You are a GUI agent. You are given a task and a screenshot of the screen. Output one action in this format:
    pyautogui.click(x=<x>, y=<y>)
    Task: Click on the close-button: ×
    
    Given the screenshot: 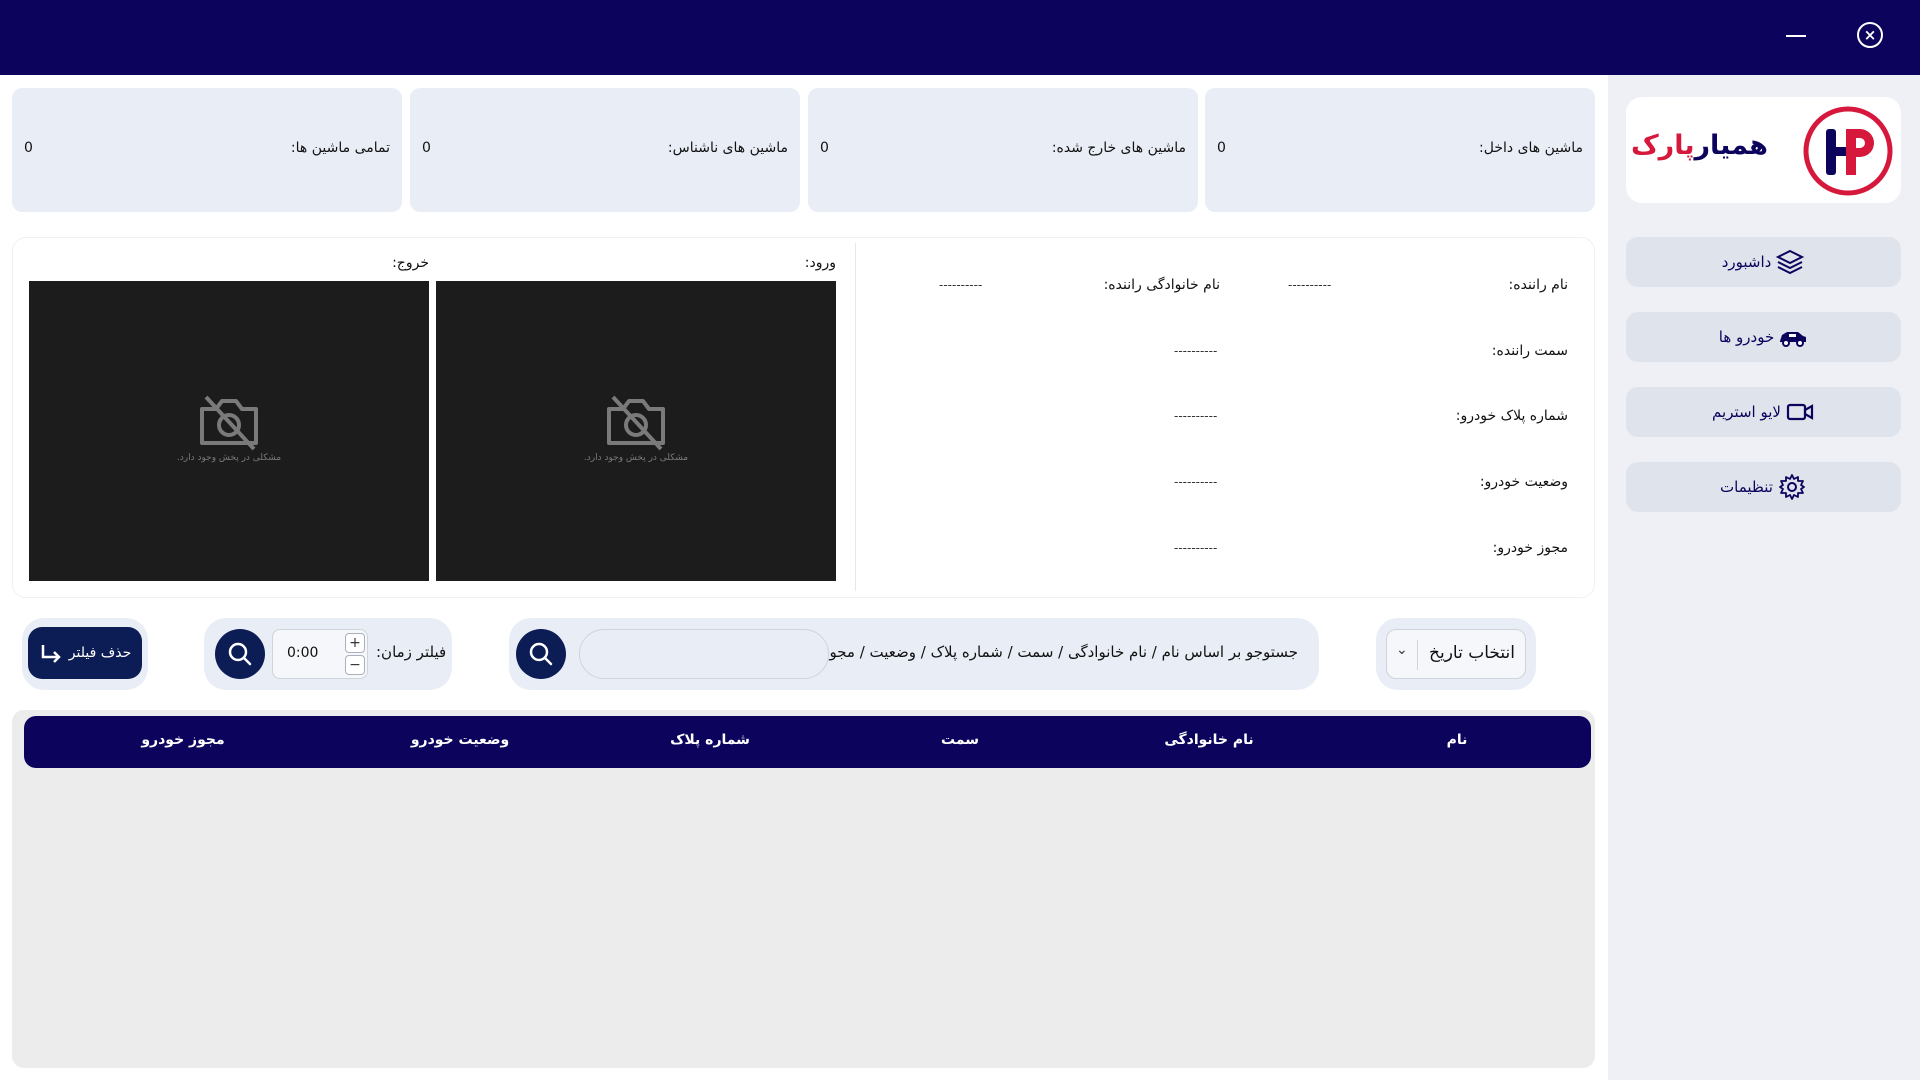 What is the action you would take?
    pyautogui.click(x=1870, y=35)
    